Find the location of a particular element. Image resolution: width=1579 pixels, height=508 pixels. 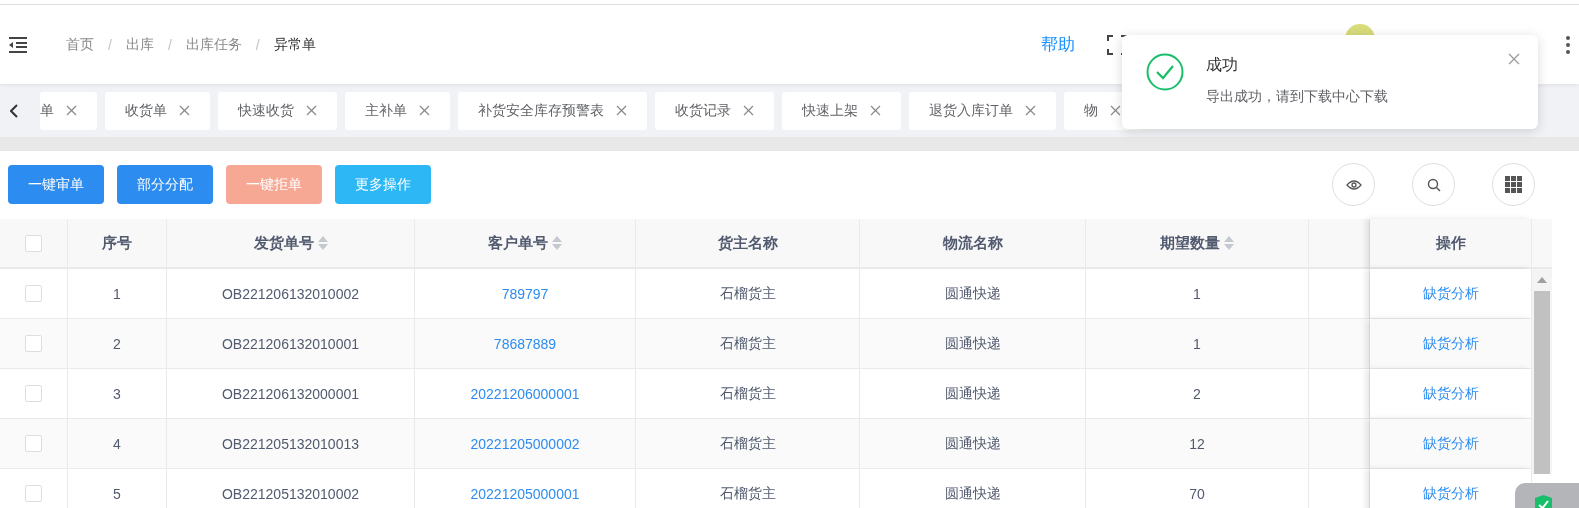

page-tab: 快速上架 is located at coordinates (841, 110).